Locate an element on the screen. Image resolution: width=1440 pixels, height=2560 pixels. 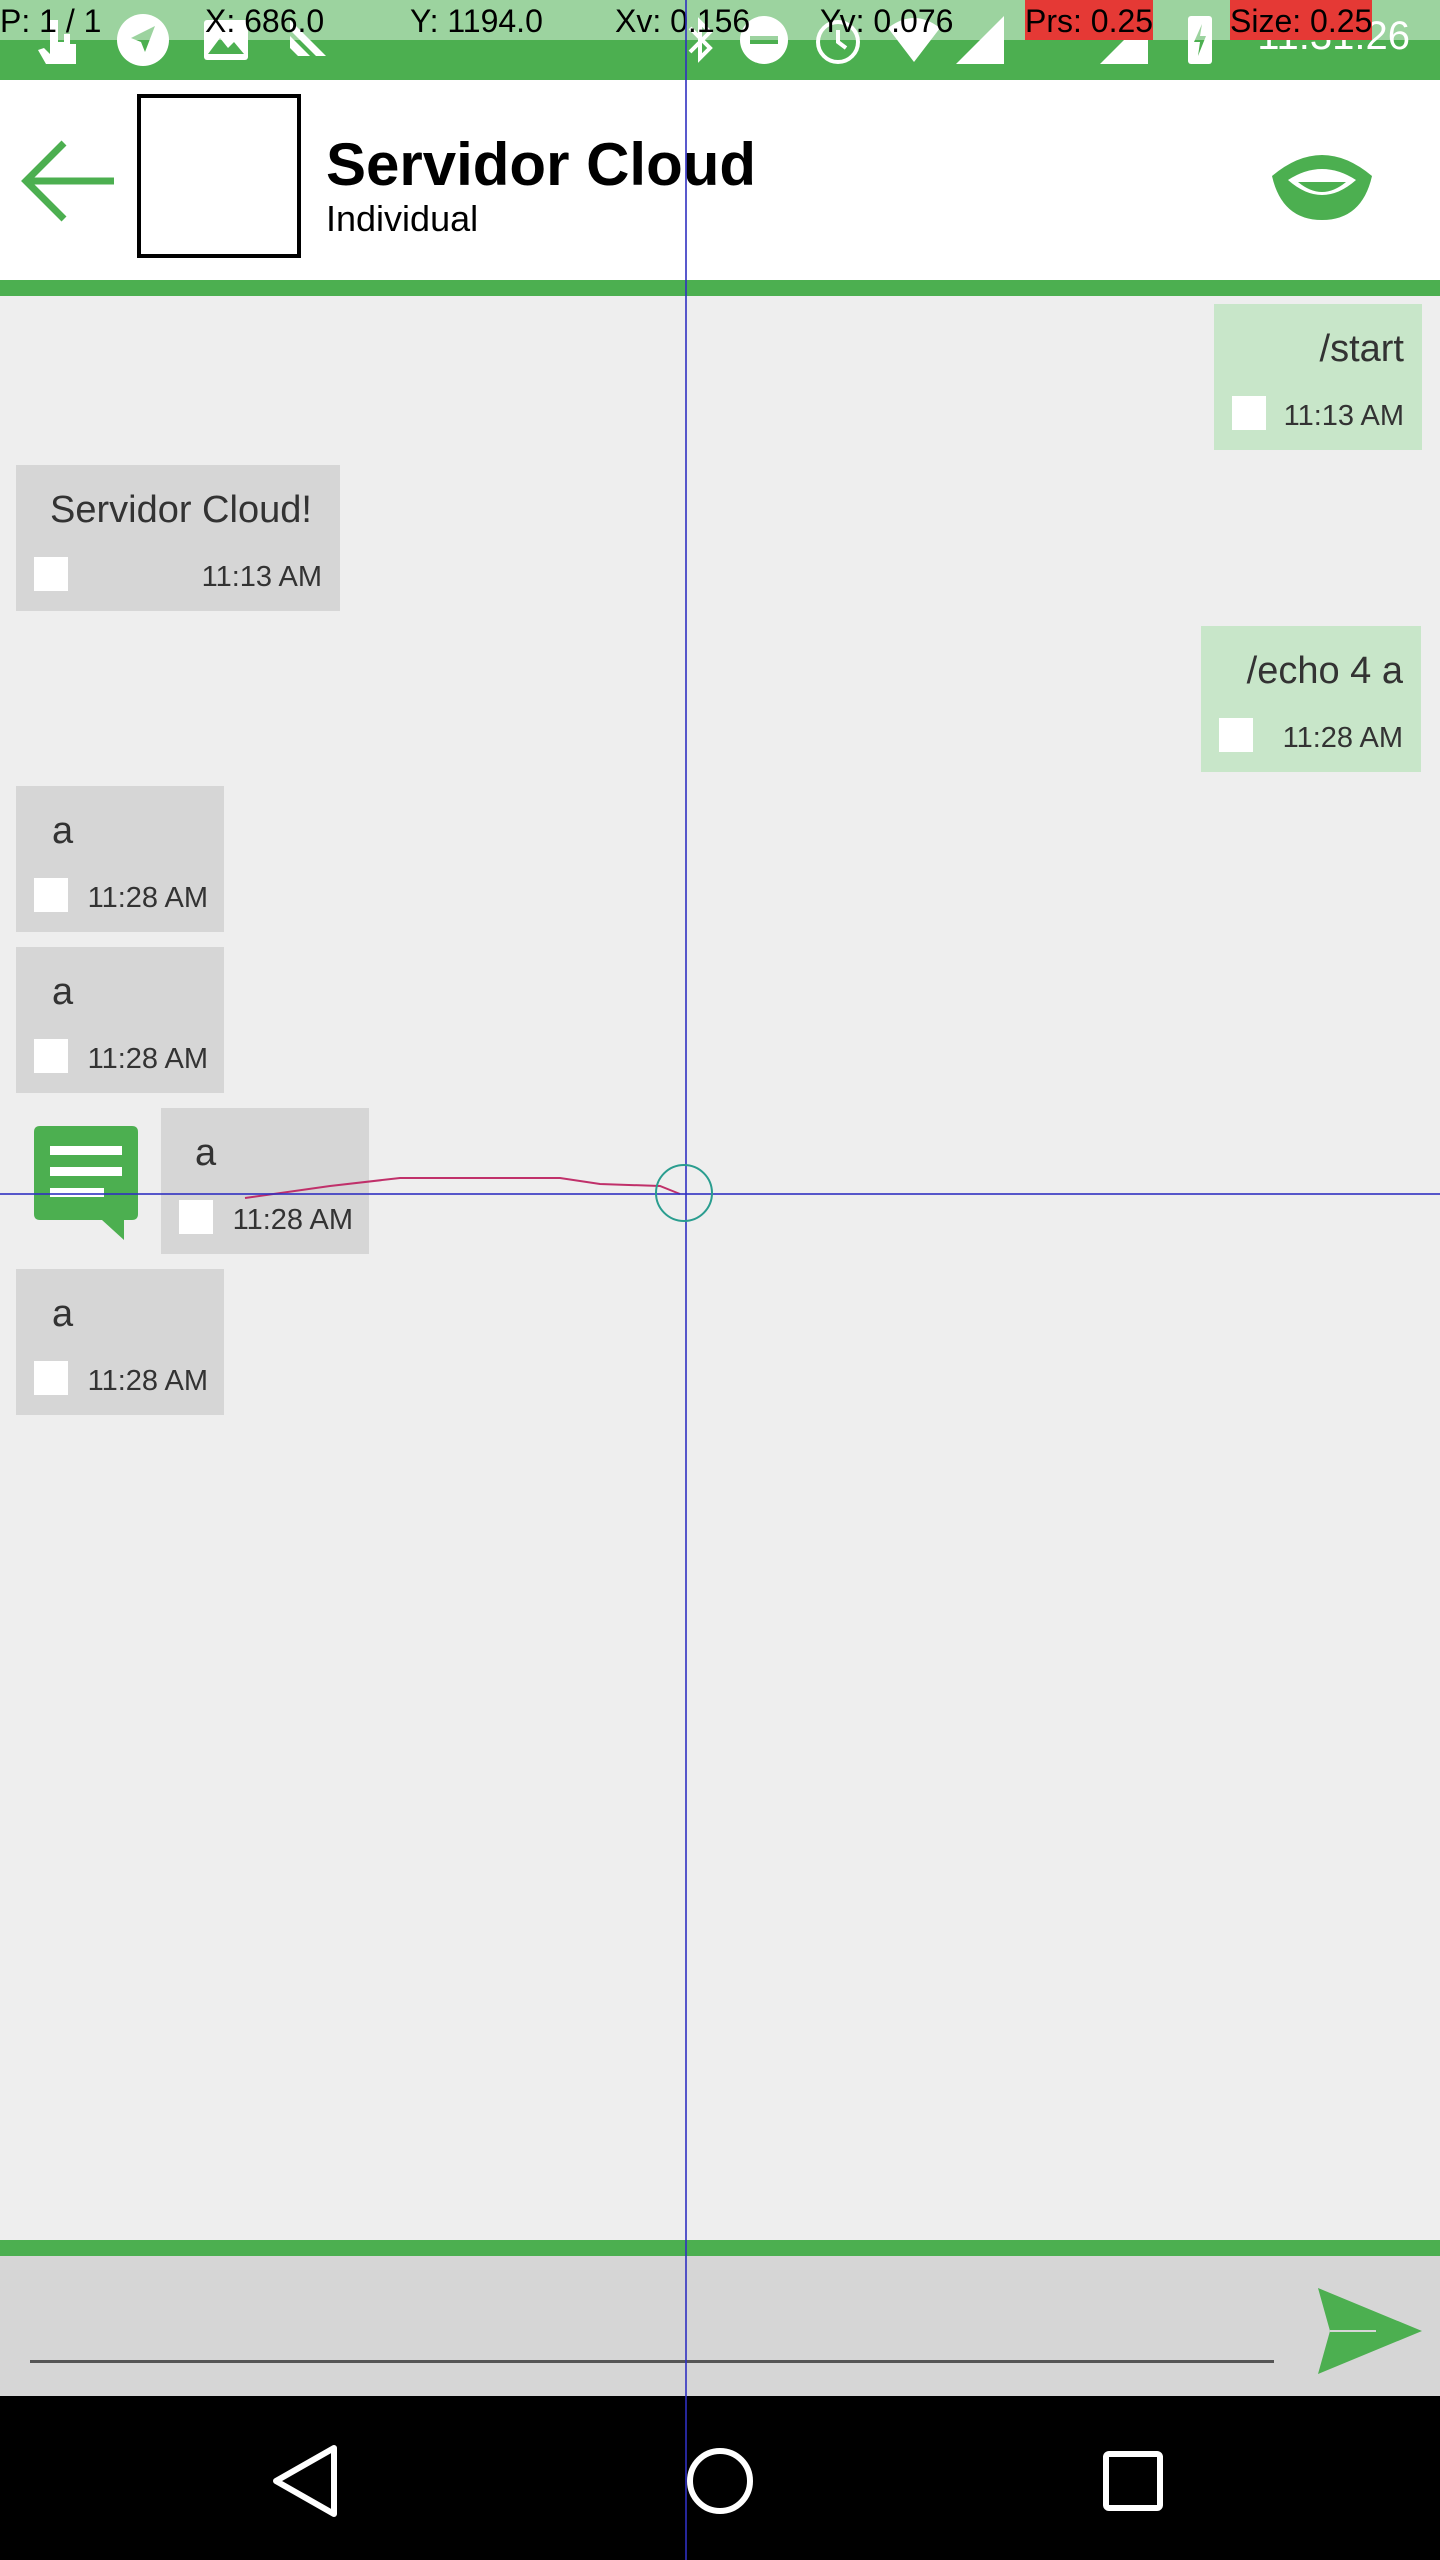
home-icon is located at coordinates (720, 2481).